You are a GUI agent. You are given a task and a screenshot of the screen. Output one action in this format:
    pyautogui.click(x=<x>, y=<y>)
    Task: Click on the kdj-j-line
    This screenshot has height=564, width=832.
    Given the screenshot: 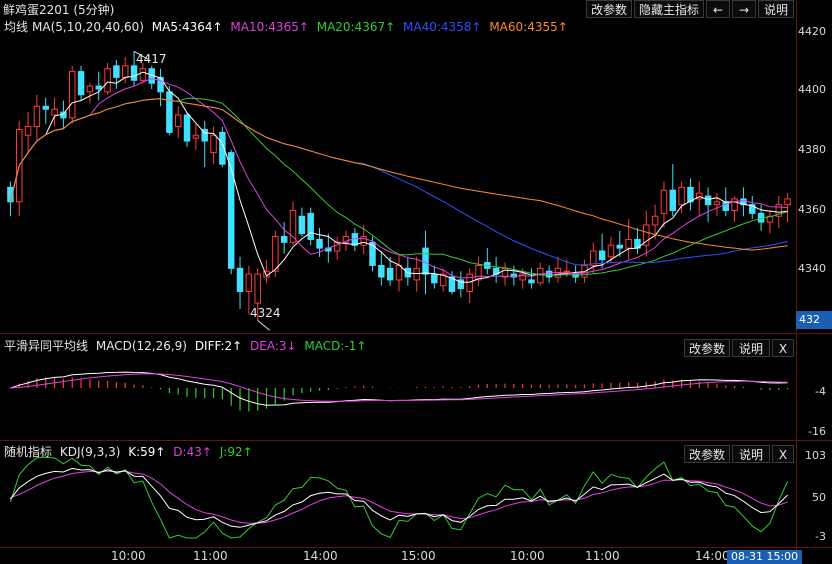 What is the action you would take?
    pyautogui.click(x=399, y=497)
    